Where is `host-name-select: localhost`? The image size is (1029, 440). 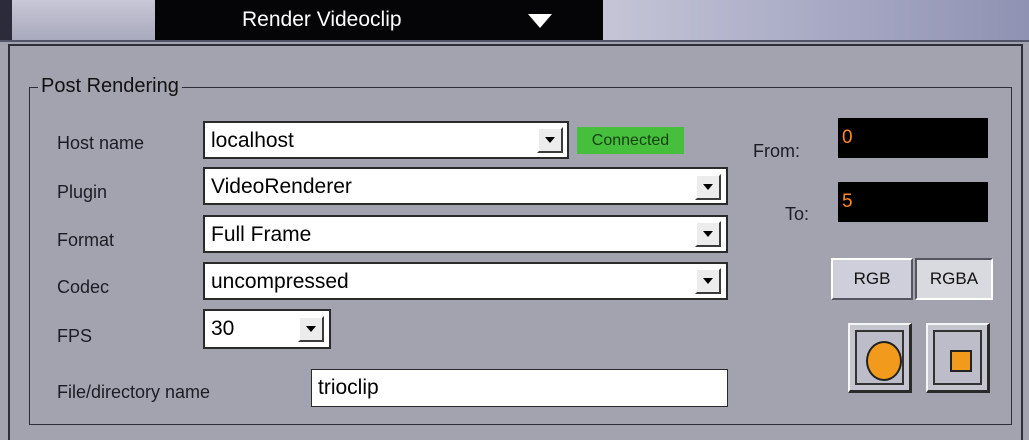
host-name-select: localhost is located at coordinates (386, 140).